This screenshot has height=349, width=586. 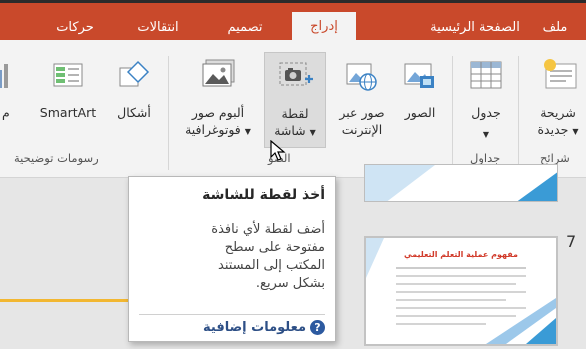 I want to click on screenshot-label-1: لقطة, so click(x=295, y=113).